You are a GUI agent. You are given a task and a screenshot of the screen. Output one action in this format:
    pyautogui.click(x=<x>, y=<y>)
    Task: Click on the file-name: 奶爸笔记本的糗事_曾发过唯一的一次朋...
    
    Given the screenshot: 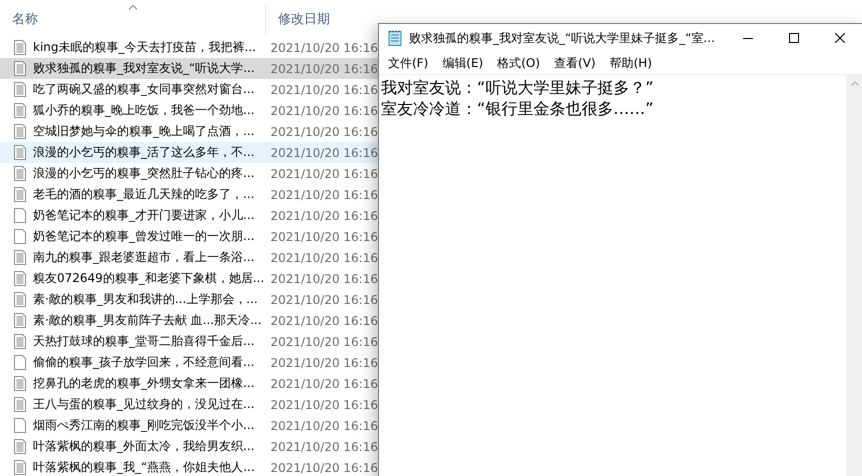 What is the action you would take?
    pyautogui.click(x=144, y=236)
    